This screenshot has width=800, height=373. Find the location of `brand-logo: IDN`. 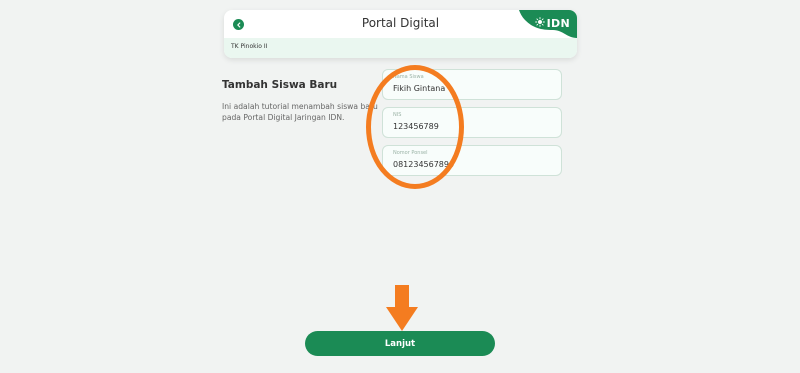

brand-logo: IDN is located at coordinates (552, 22).